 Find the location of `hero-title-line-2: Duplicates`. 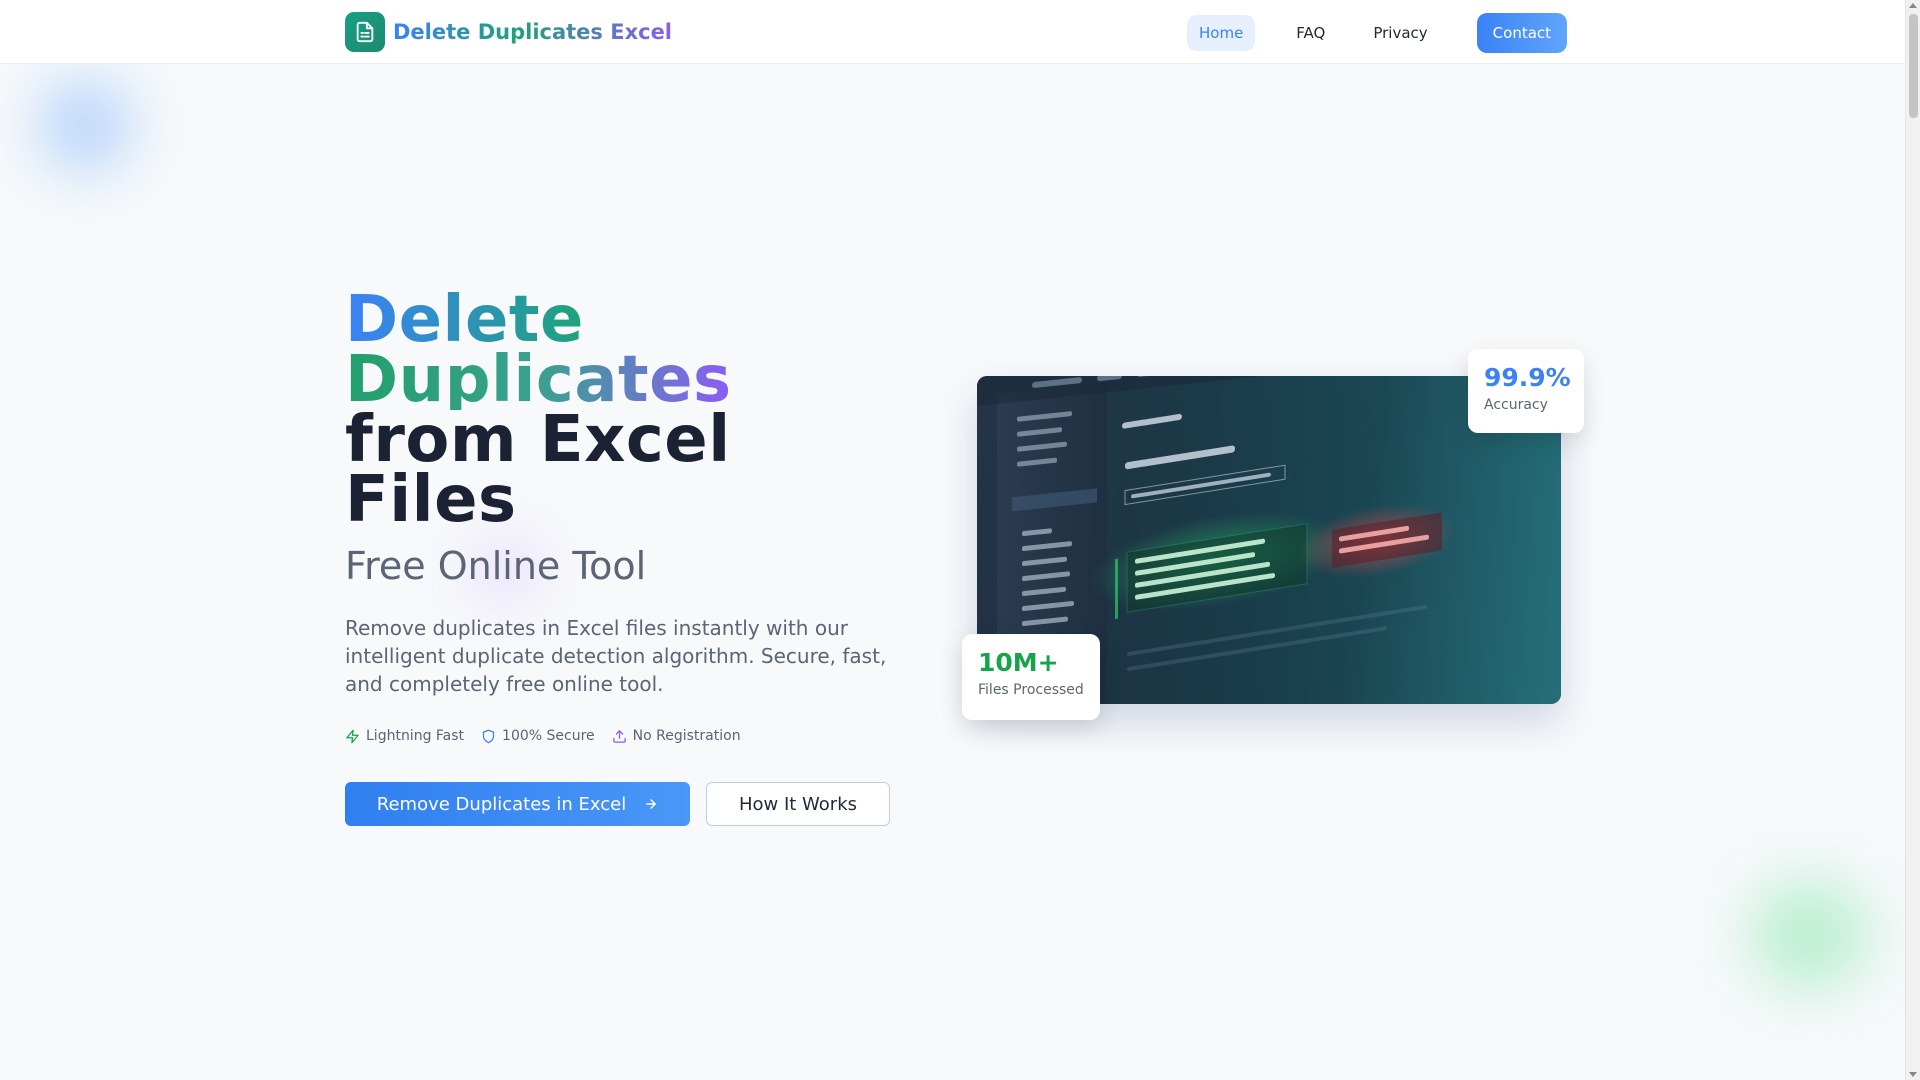

hero-title-line-2: Duplicates is located at coordinates (538, 380).